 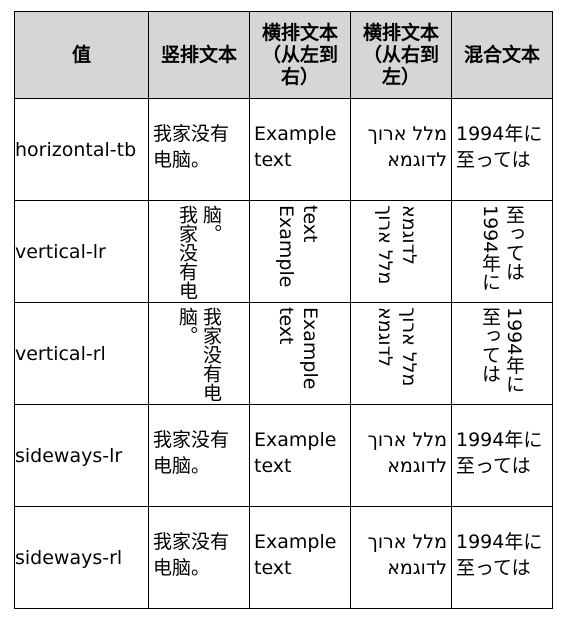 What do you see at coordinates (81, 251) in the screenshot?
I see `value-cell: vertical-lr` at bounding box center [81, 251].